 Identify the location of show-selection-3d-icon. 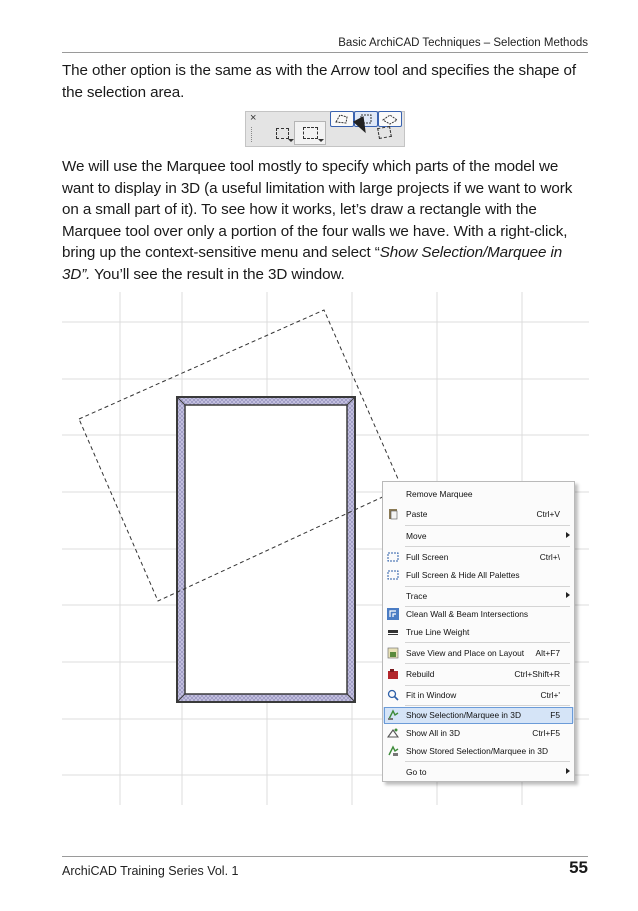
(393, 715).